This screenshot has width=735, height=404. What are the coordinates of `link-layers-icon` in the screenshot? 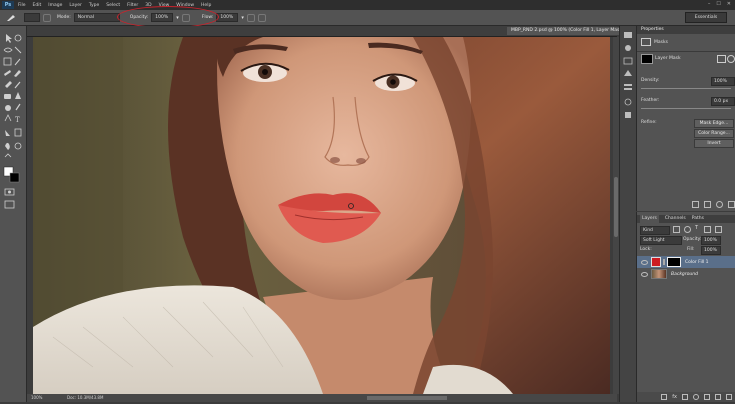 It's located at (664, 397).